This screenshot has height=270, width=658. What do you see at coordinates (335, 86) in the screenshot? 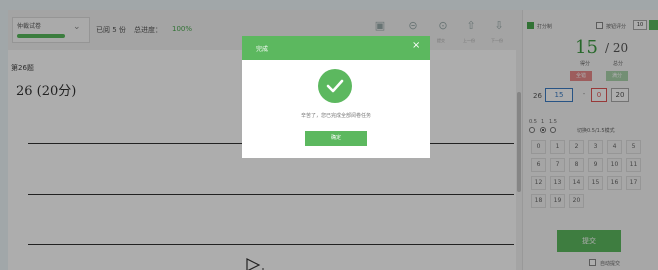
I see `success-check-icon` at bounding box center [335, 86].